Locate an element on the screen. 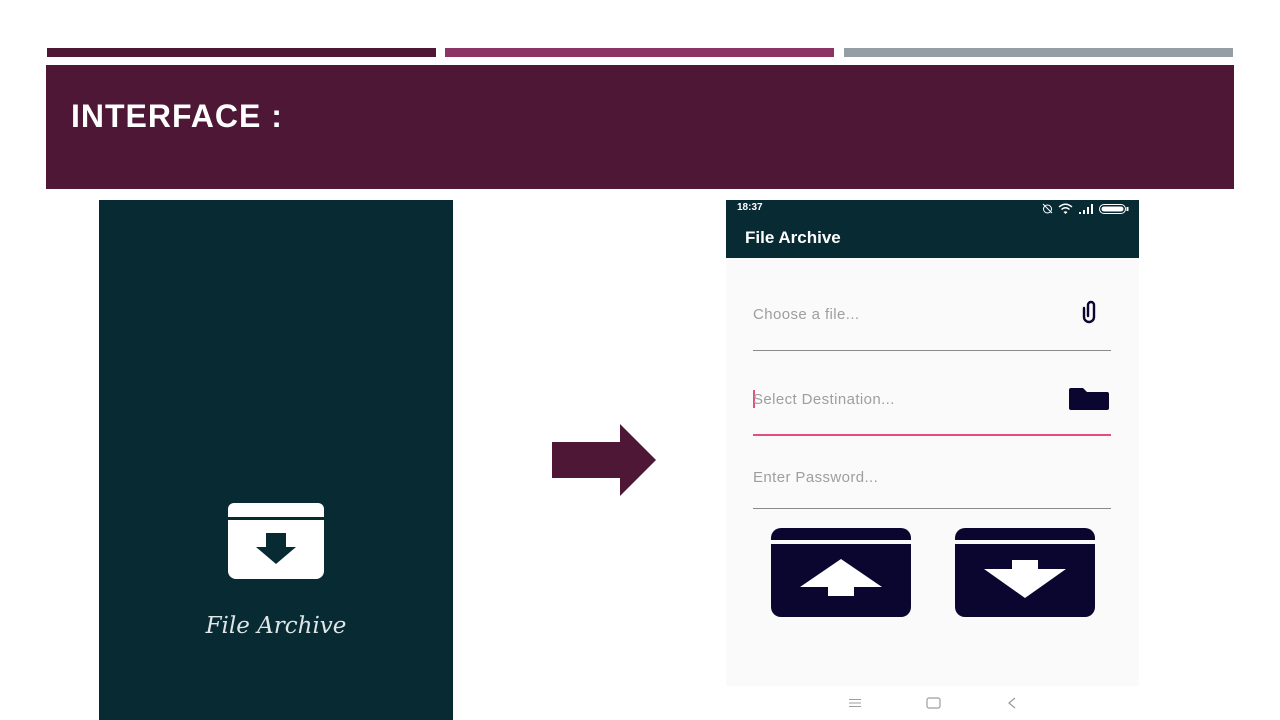 The image size is (1280, 720). arrow-right-icon is located at coordinates (604, 460).